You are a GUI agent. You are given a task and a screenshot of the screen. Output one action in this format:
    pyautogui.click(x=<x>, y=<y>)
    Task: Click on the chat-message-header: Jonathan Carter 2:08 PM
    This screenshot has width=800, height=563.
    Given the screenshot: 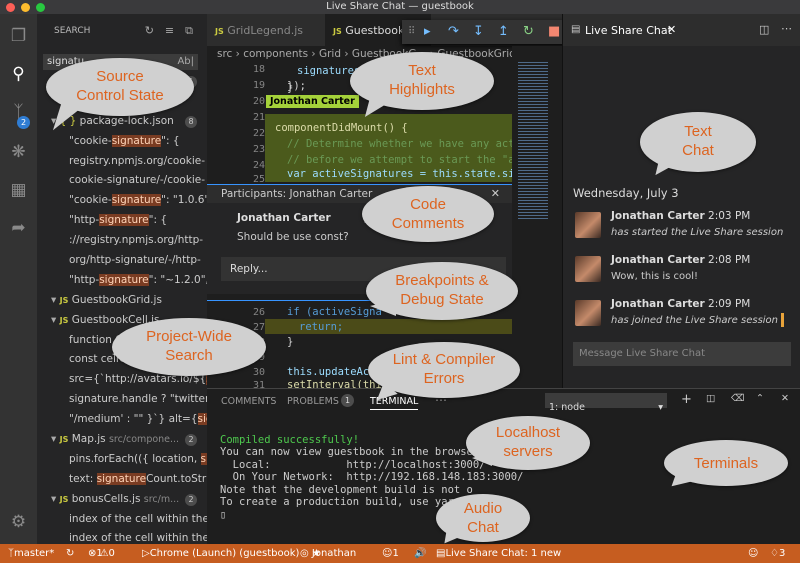 What is the action you would take?
    pyautogui.click(x=681, y=260)
    